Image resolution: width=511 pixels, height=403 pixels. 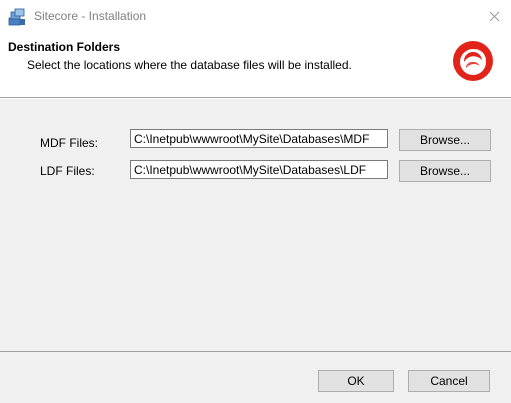 I want to click on ok-button: OK, so click(x=356, y=381).